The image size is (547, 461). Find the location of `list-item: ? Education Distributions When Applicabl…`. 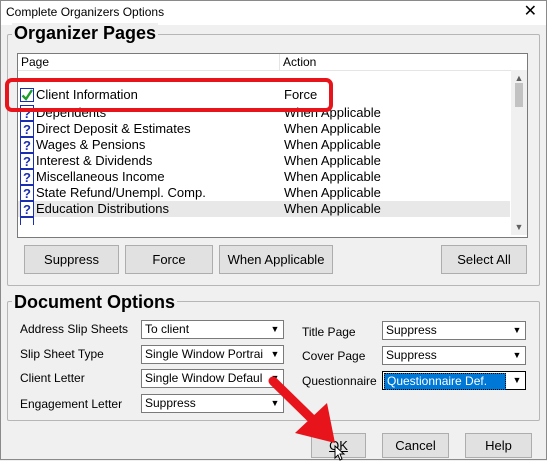

list-item: ? Education Distributions When Applicabl… is located at coordinates (264, 209).